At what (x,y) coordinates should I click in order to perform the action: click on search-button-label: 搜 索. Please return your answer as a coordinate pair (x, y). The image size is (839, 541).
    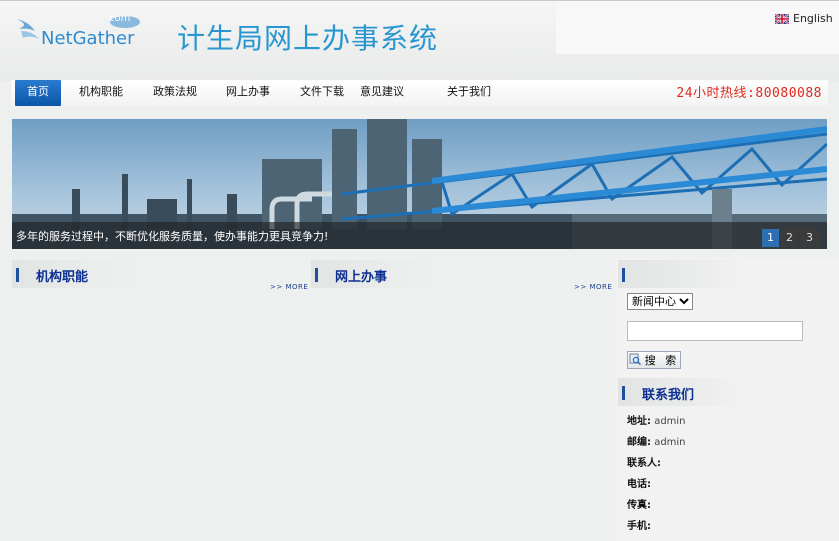
    Looking at the image, I should click on (662, 360).